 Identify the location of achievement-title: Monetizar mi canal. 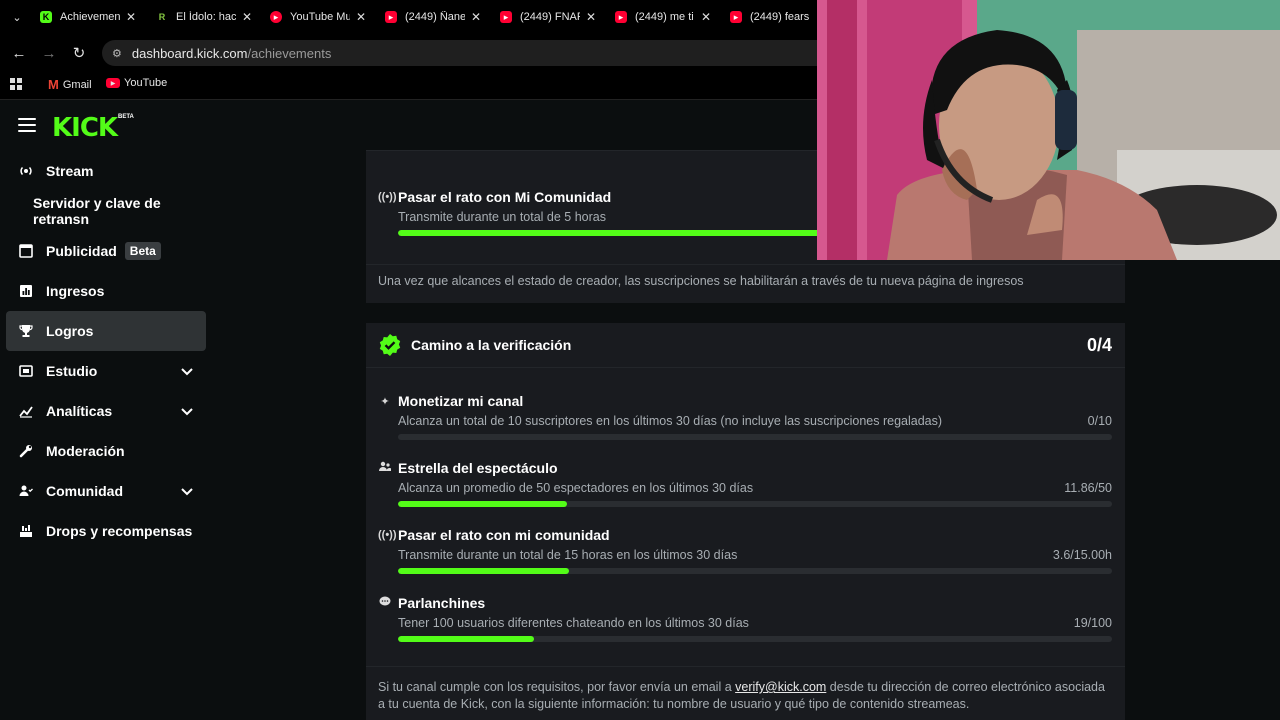
(461, 401).